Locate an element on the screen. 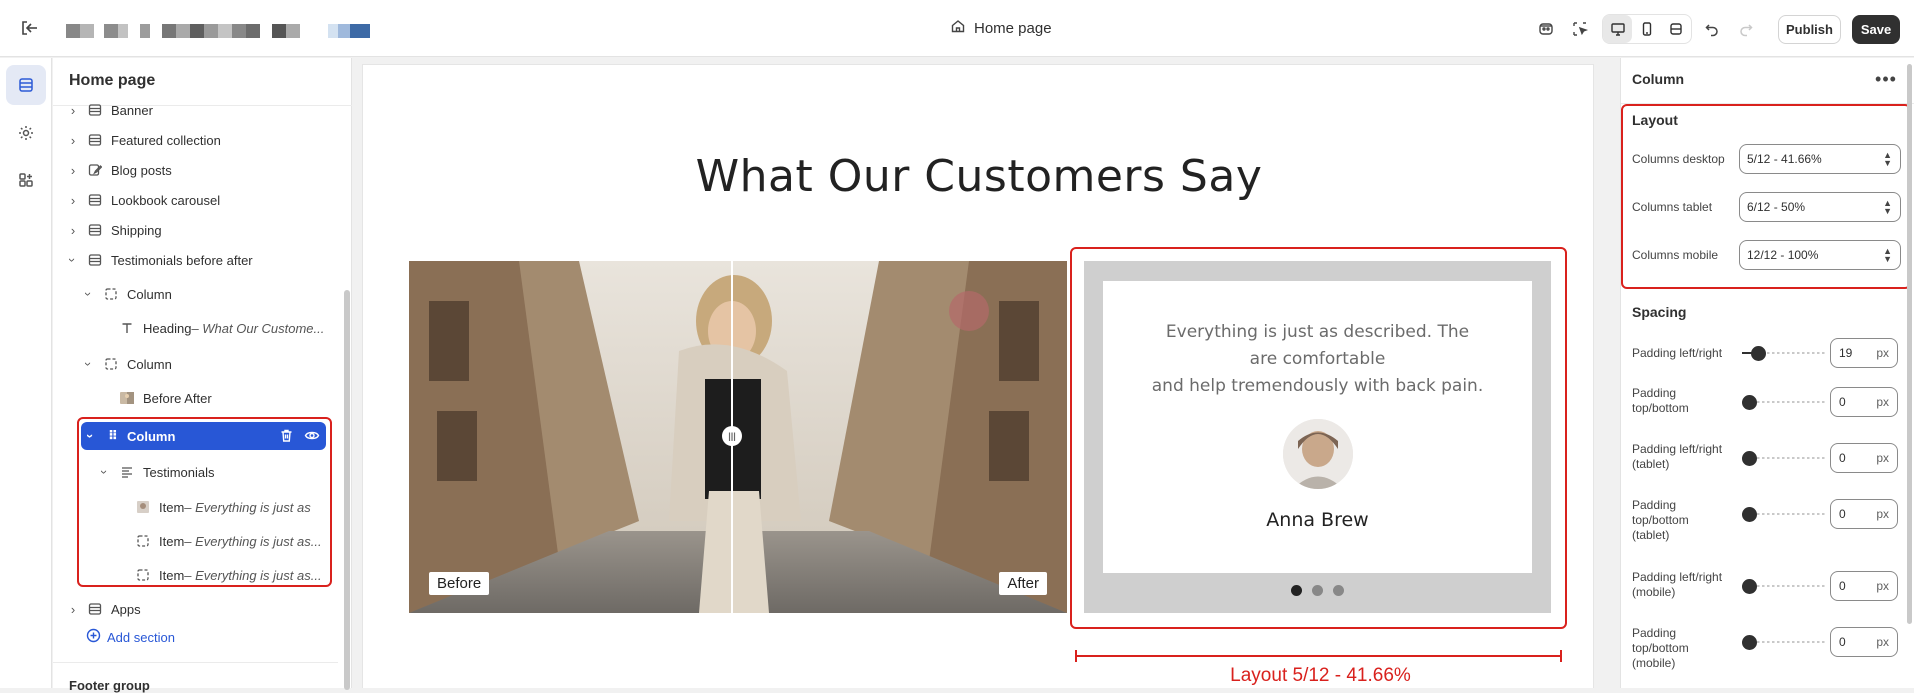  columns-tablet-select: 6/12 - 50% ▲ ▼ is located at coordinates (1820, 207).